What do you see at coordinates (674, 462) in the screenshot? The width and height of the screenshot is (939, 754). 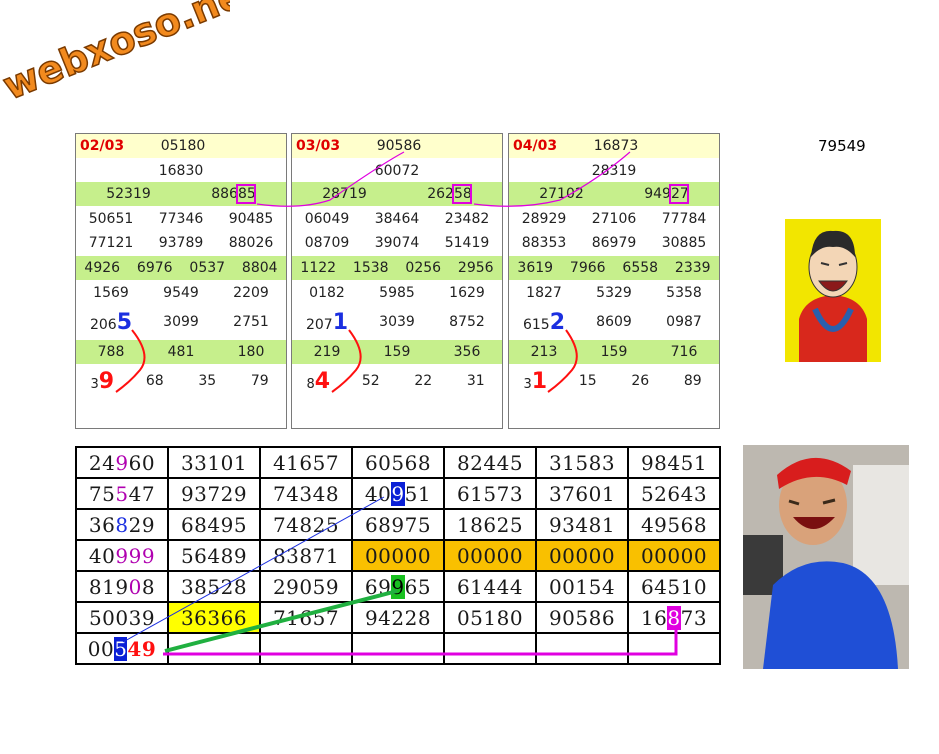 I see `grid-cell: 98451` at bounding box center [674, 462].